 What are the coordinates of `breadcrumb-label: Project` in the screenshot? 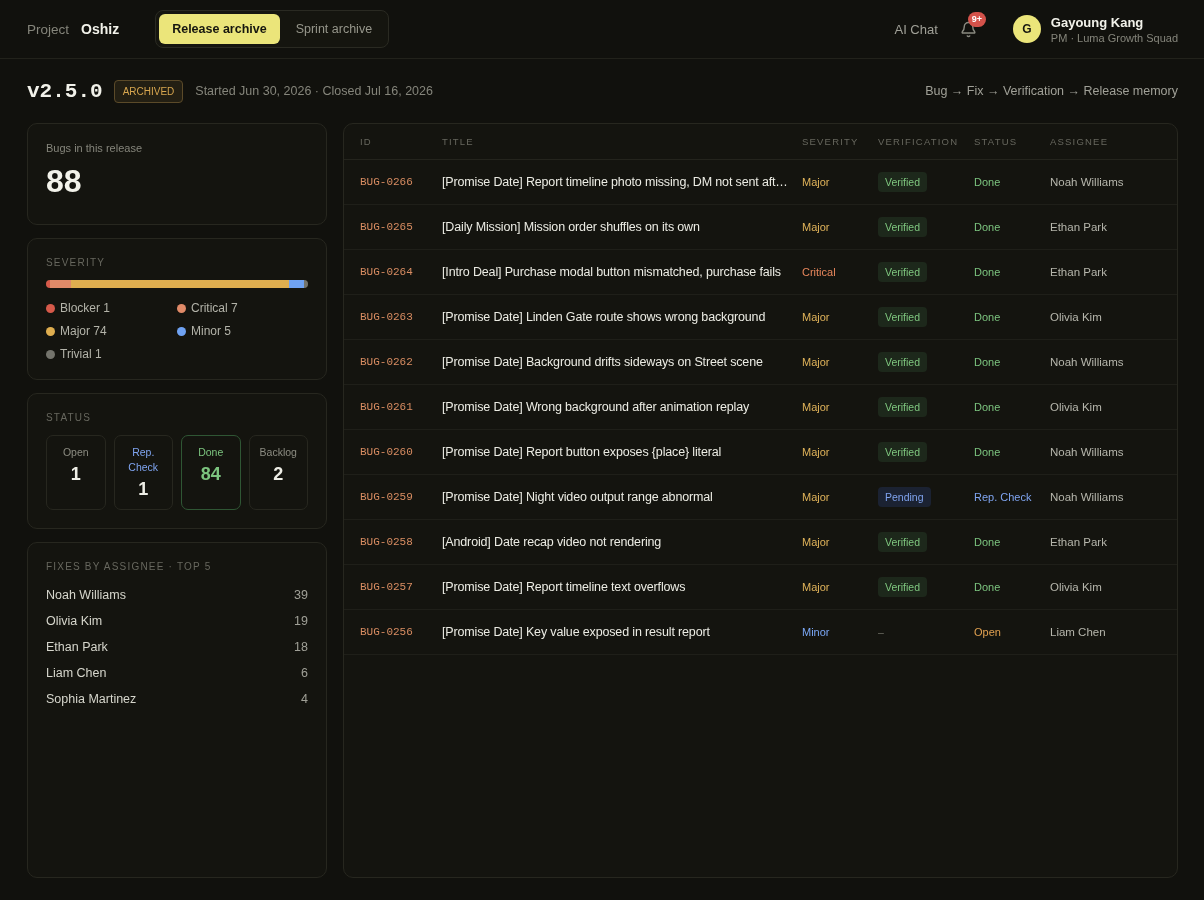 It's located at (48, 29).